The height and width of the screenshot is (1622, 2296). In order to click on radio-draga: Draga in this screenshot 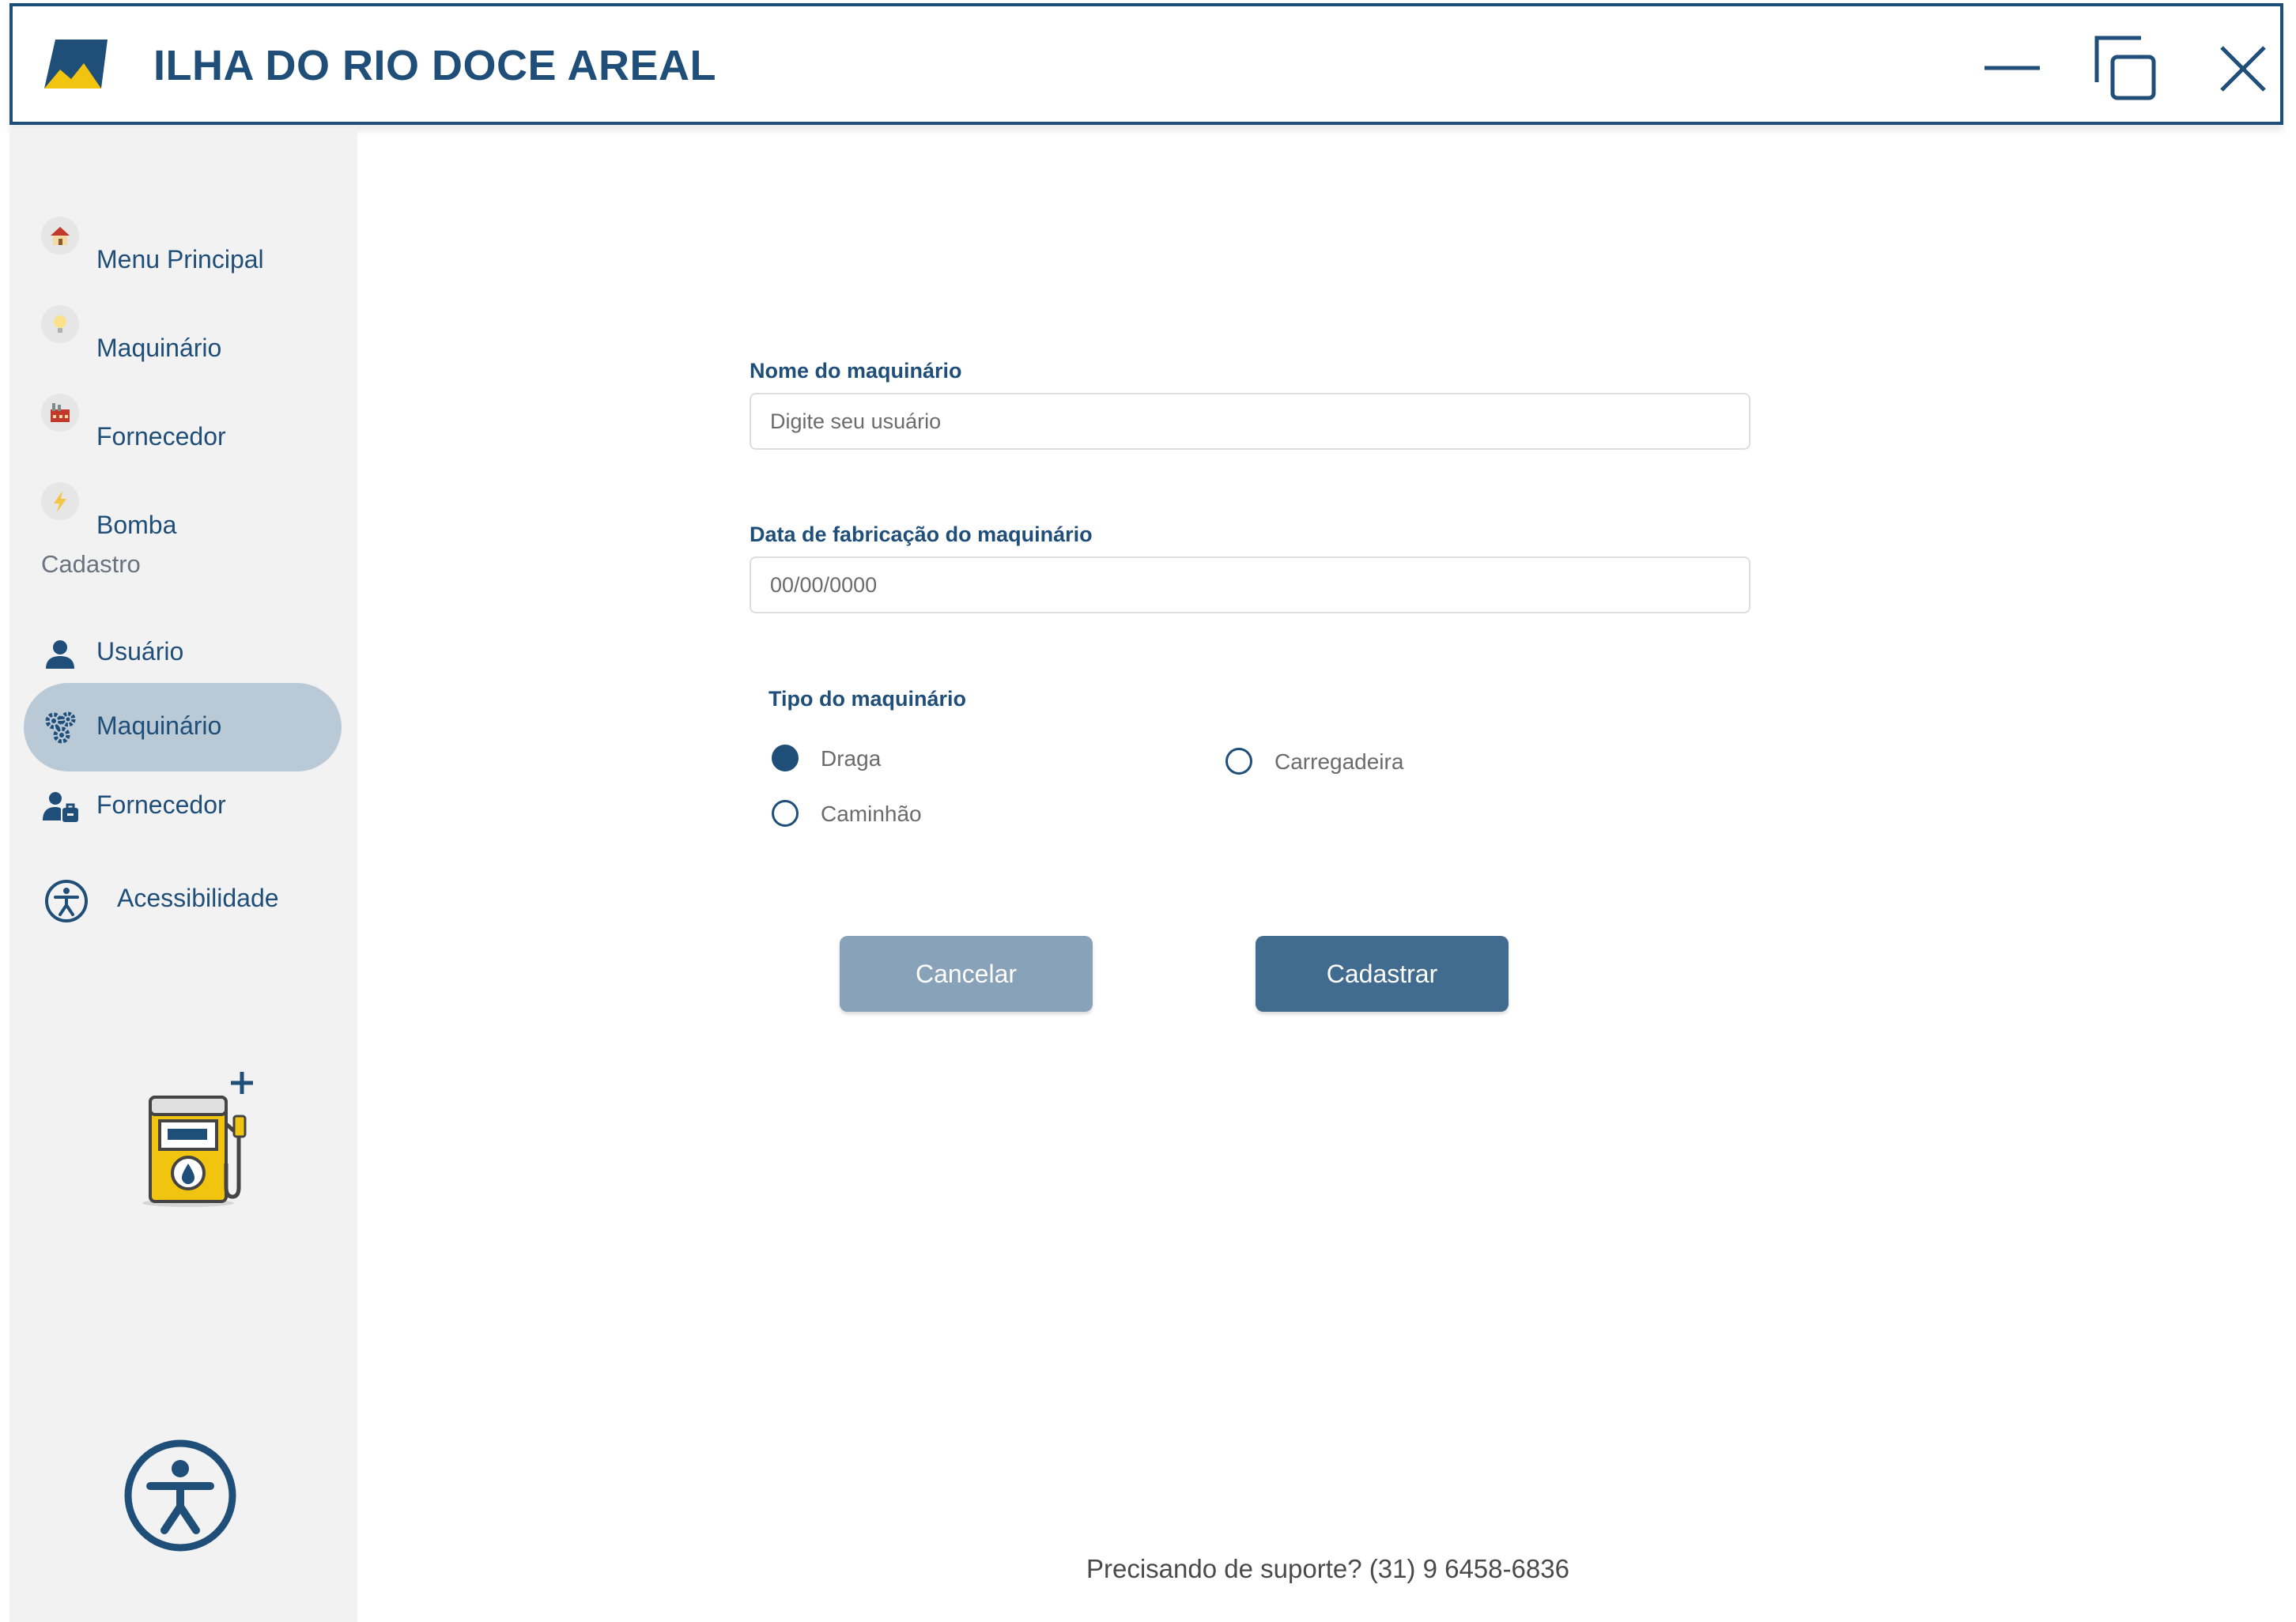, I will do `click(874, 761)`.